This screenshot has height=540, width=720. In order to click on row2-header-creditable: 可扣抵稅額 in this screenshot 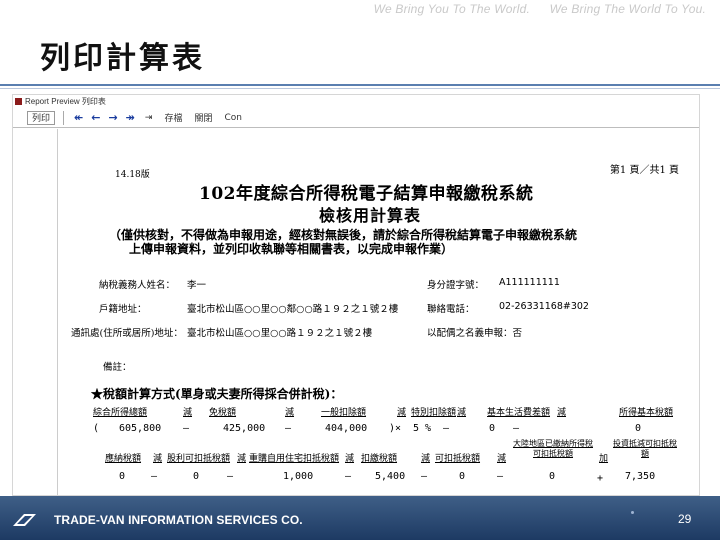, I will do `click(458, 459)`.